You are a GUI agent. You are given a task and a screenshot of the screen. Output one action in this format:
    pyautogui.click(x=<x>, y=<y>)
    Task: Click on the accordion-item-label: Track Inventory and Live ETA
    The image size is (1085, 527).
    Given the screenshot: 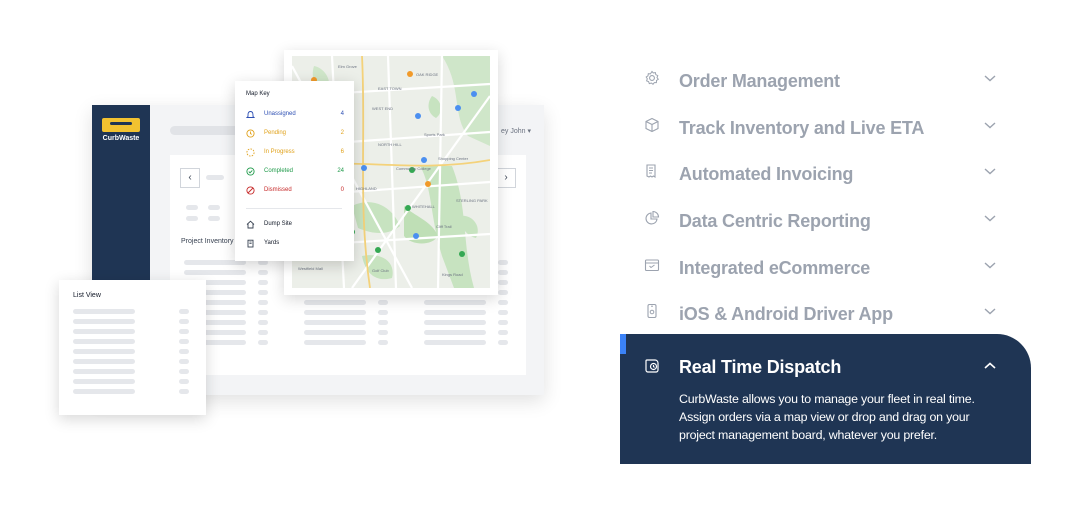 What is the action you would take?
    pyautogui.click(x=802, y=128)
    